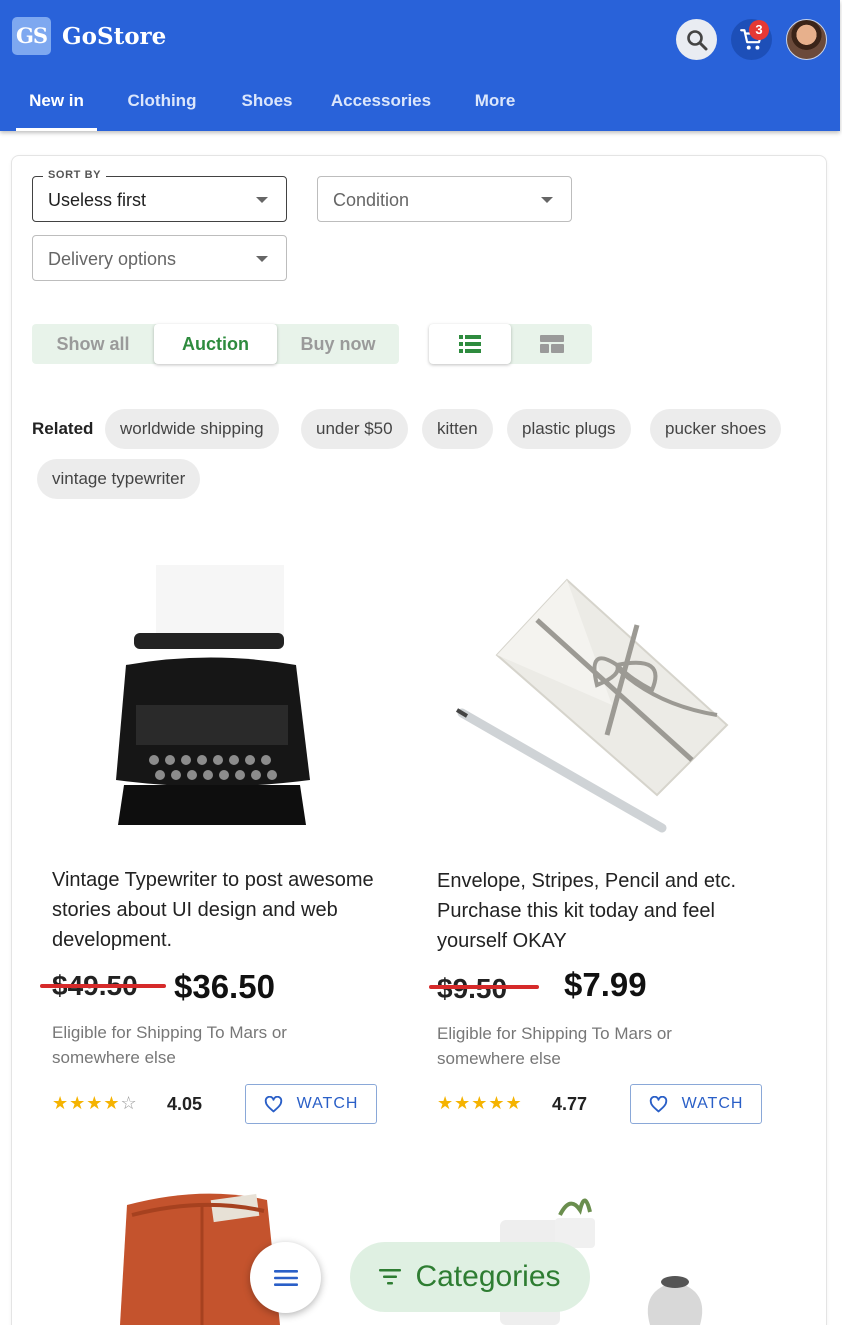 The width and height of the screenshot is (842, 1325). What do you see at coordinates (569, 429) in the screenshot?
I see `related-chip: plastic plugs` at bounding box center [569, 429].